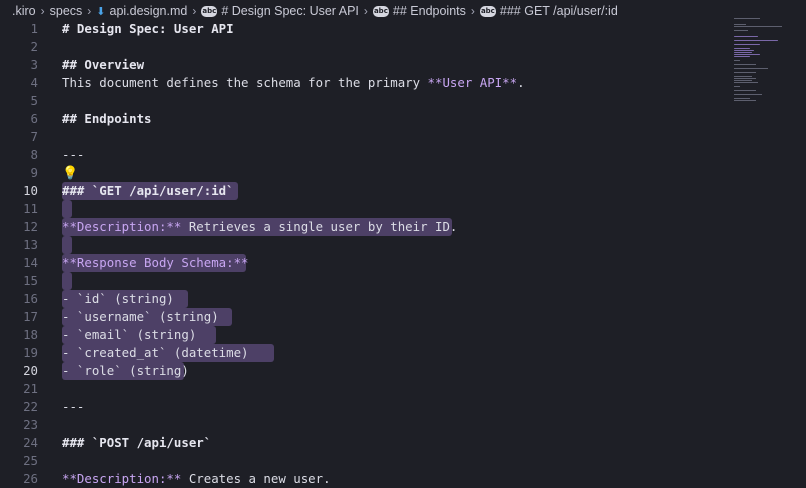  What do you see at coordinates (24, 11) in the screenshot?
I see `breadcrumb-item-kiro: .kiro` at bounding box center [24, 11].